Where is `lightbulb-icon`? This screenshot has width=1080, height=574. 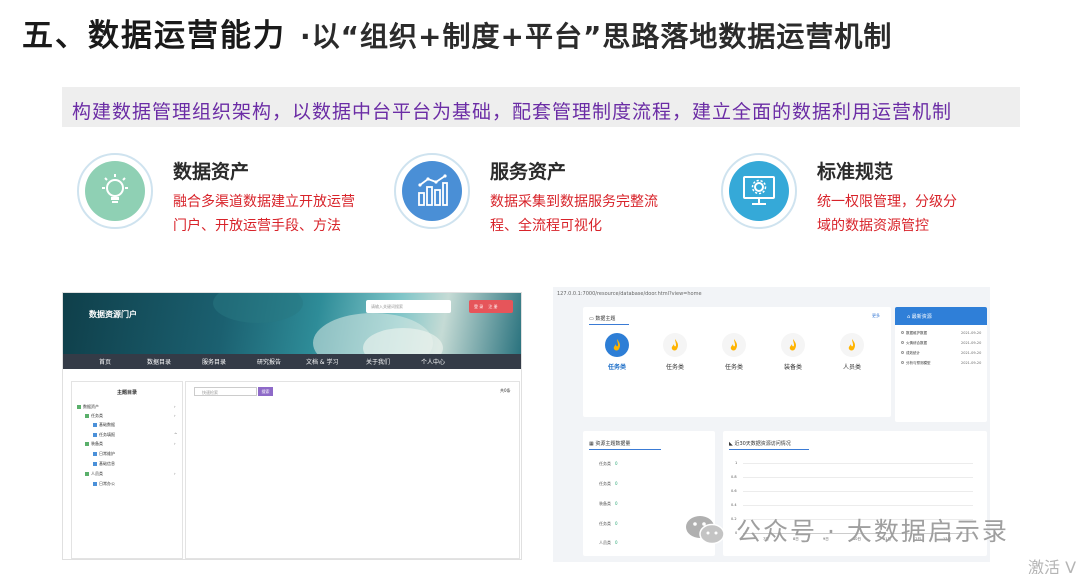
lightbulb-icon is located at coordinates (115, 191).